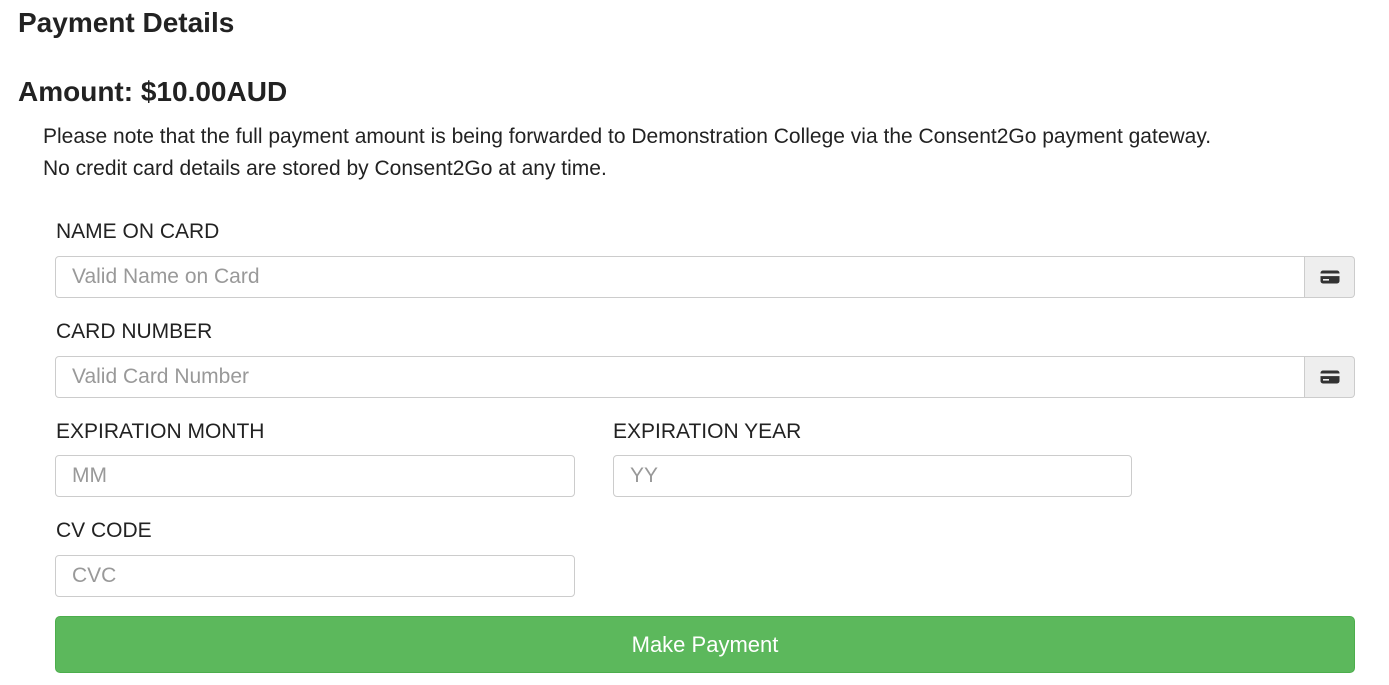 This screenshot has height=685, width=1389. Describe the element at coordinates (160, 431) in the screenshot. I see `expiration-month-label: EXPIRATION MONTH` at that location.